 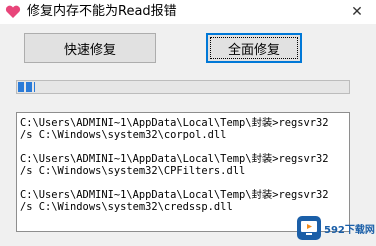 I want to click on focus-rectangle, so click(x=254, y=48).